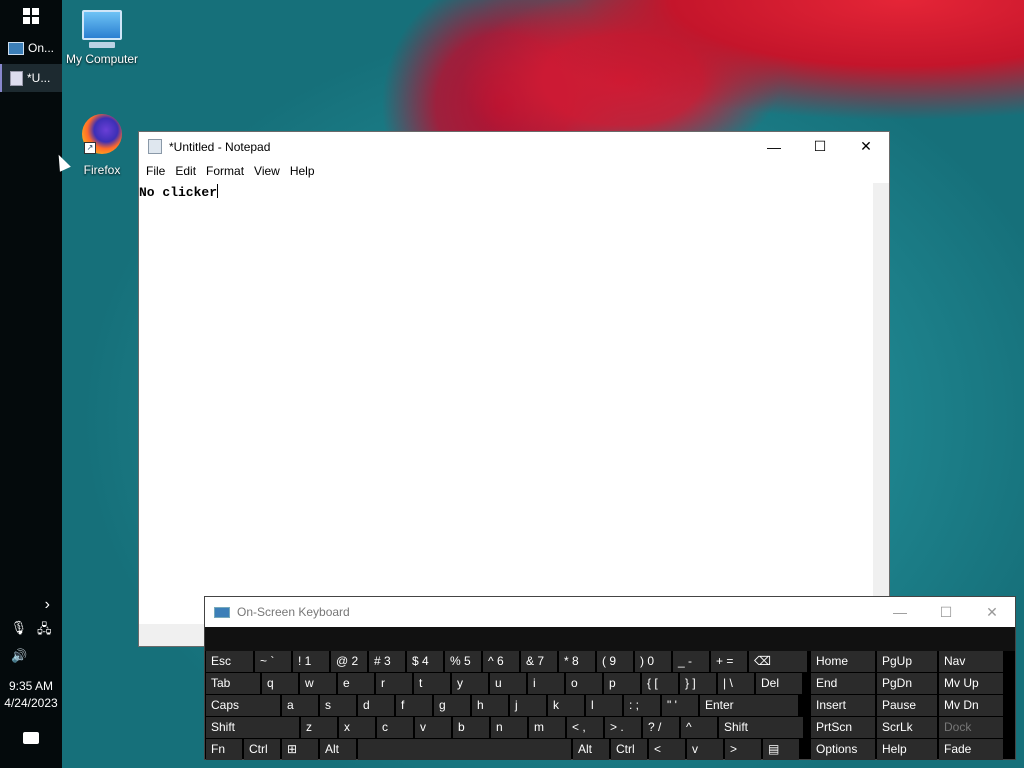 The height and width of the screenshot is (768, 1024). What do you see at coordinates (699, 727) in the screenshot?
I see `osk-key: ^` at bounding box center [699, 727].